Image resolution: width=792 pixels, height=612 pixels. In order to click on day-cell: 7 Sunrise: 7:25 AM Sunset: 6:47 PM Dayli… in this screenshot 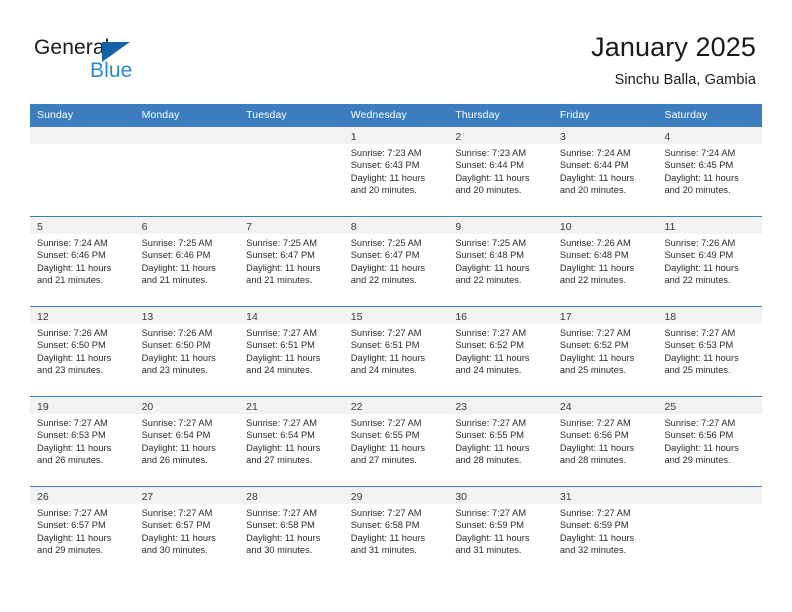, I will do `click(291, 261)`.